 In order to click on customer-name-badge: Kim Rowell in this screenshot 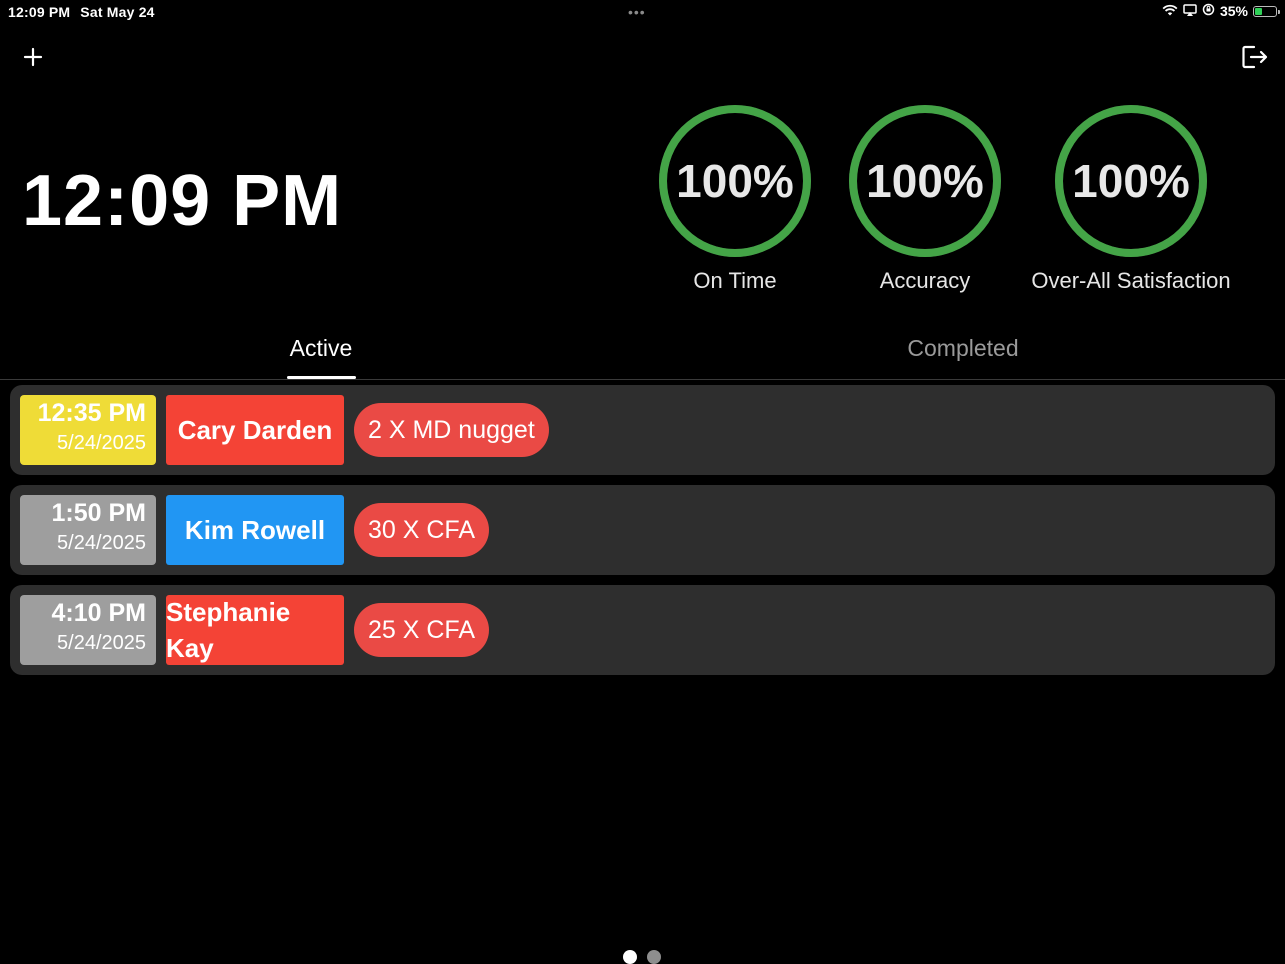, I will do `click(255, 530)`.